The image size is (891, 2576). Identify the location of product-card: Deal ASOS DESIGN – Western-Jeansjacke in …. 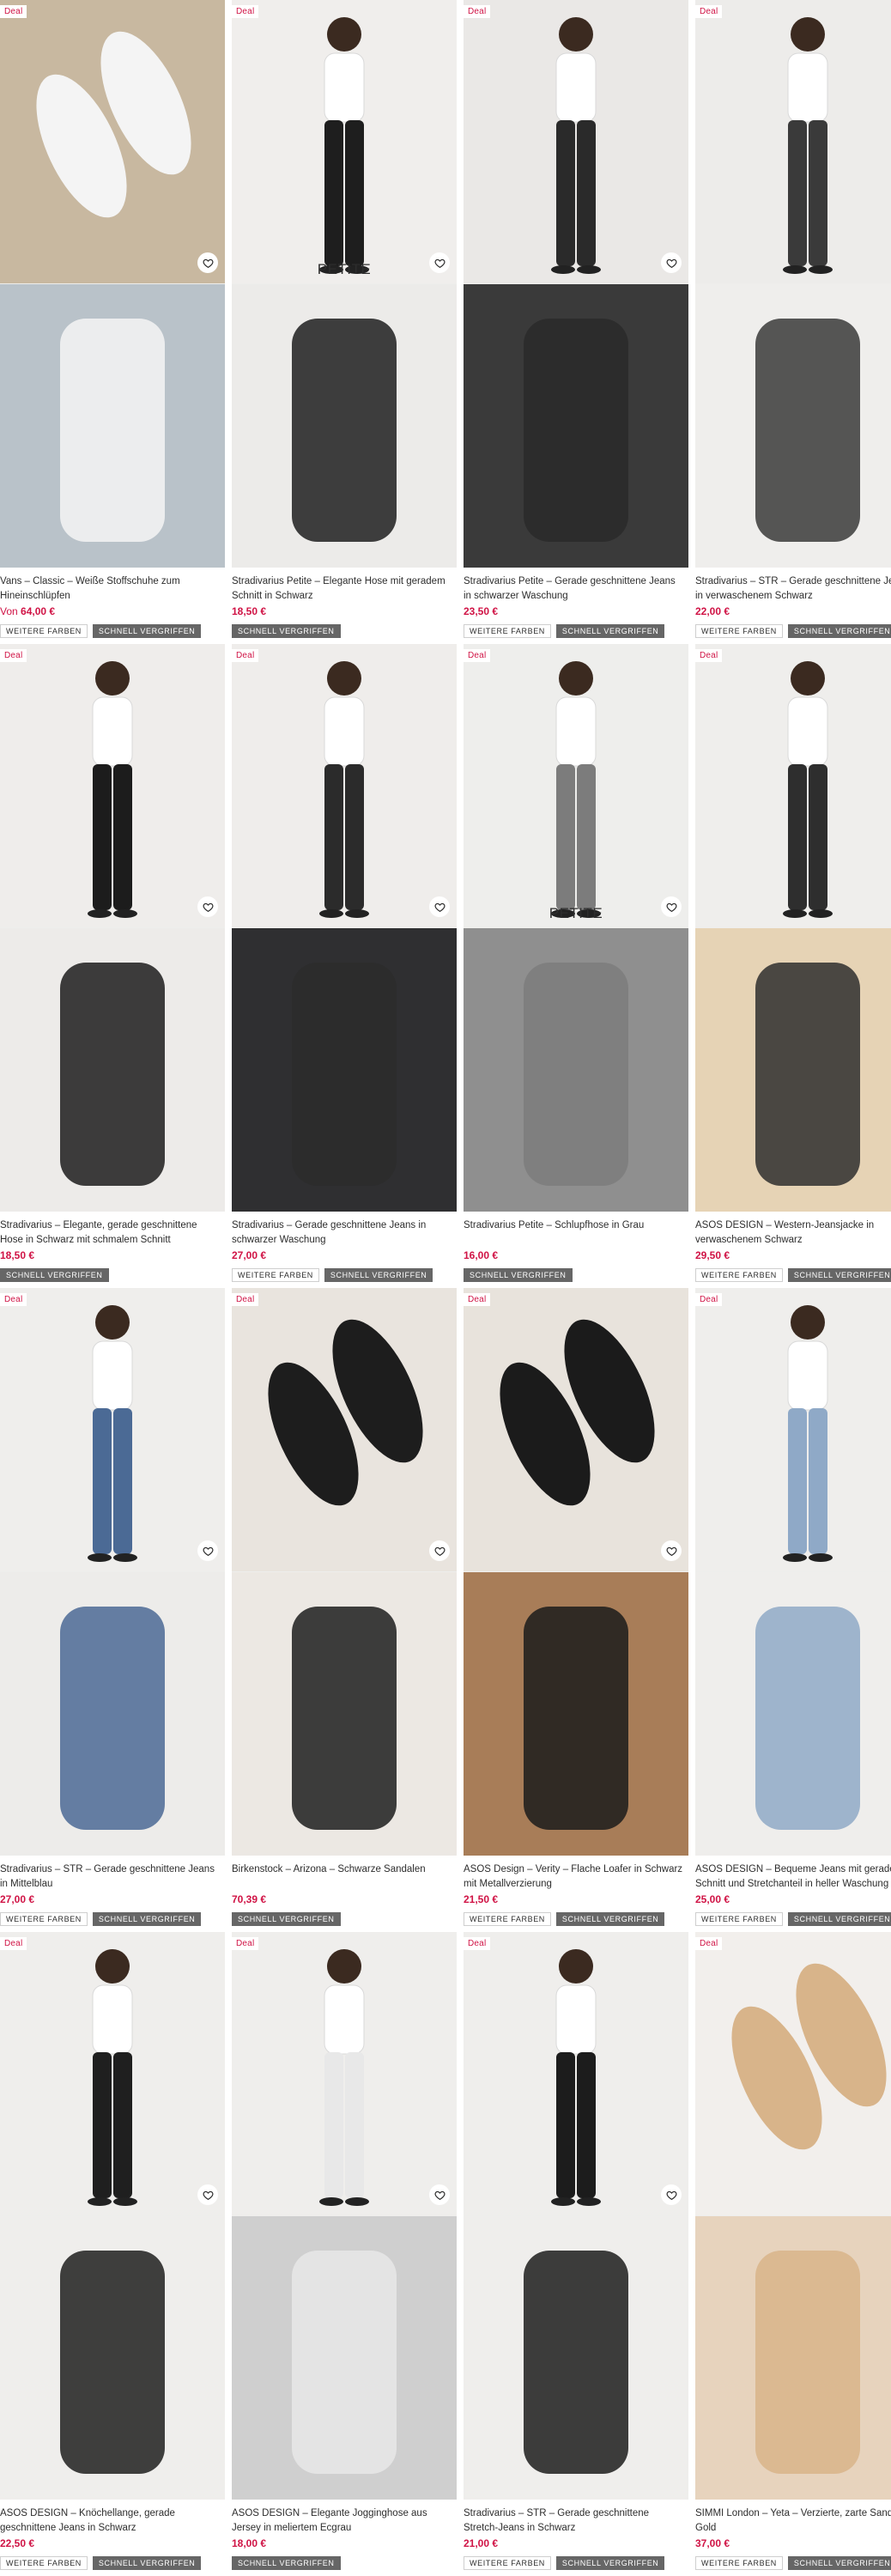
(793, 963).